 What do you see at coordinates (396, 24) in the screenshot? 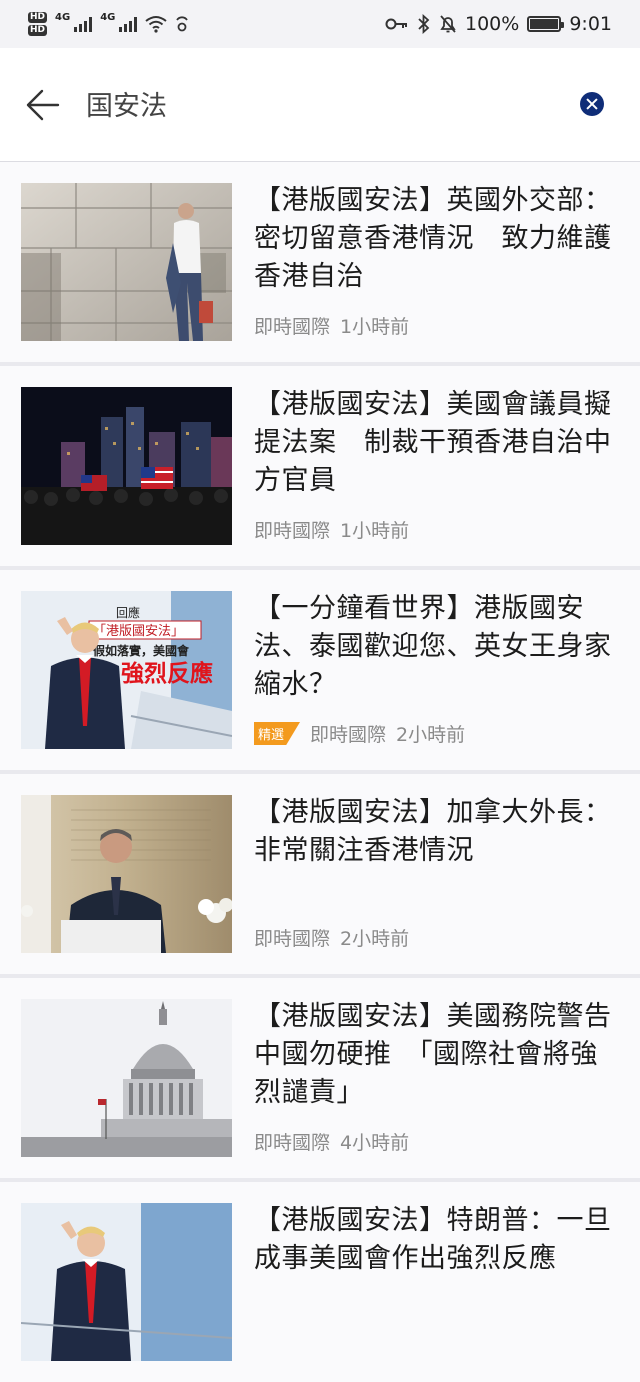
I see `key-icon` at bounding box center [396, 24].